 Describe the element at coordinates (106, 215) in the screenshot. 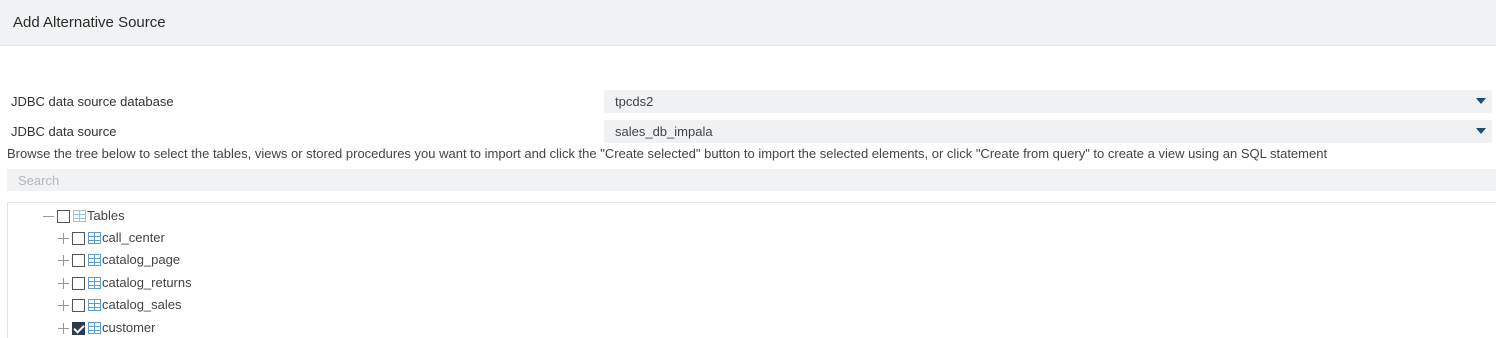

I see `tree-node-label: Tables` at that location.